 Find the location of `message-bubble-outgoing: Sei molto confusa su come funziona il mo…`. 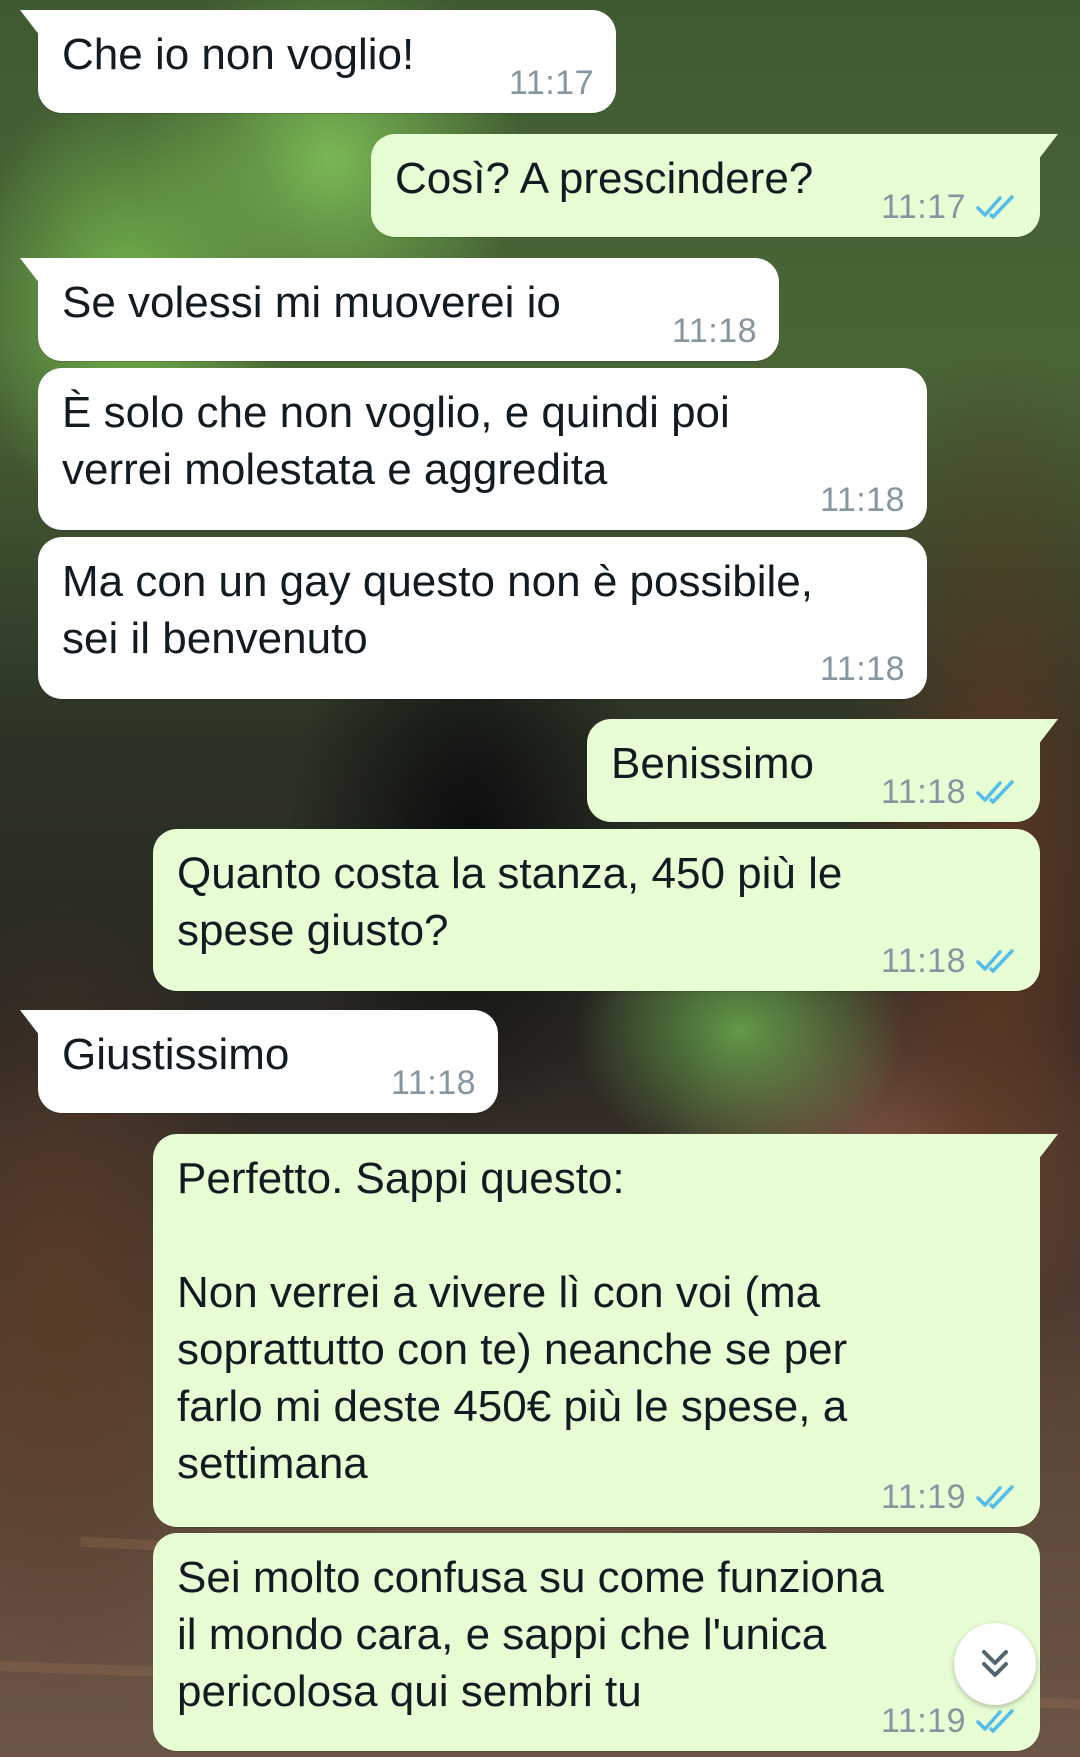

message-bubble-outgoing: Sei molto confusa su come funziona il mo… is located at coordinates (596, 1642).